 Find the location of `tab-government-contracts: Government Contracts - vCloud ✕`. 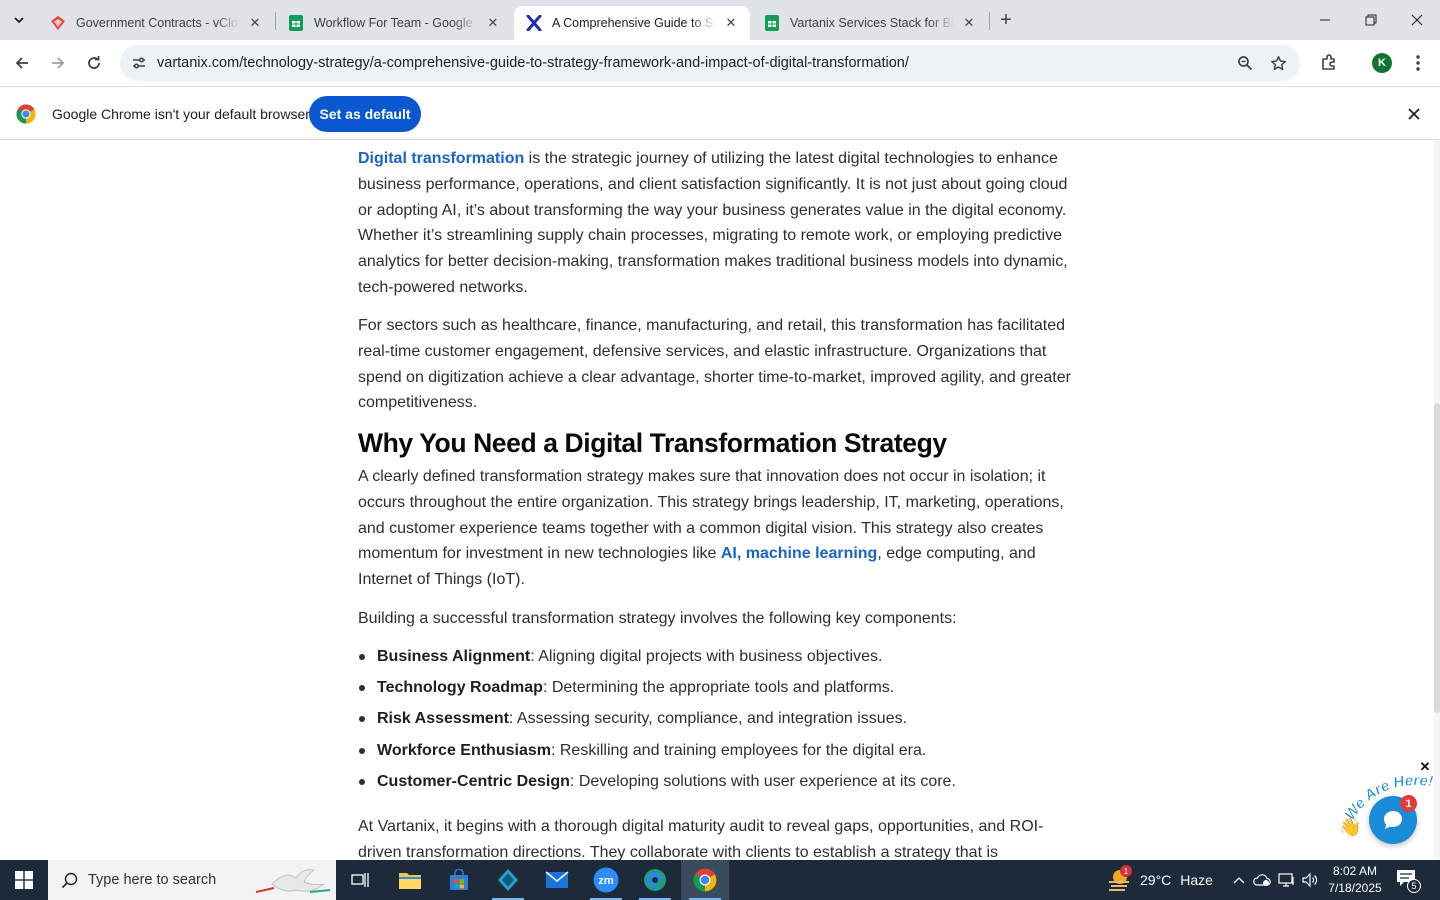

tab-government-contracts: Government Contracts - vCloud ✕ is located at coordinates (156, 23).